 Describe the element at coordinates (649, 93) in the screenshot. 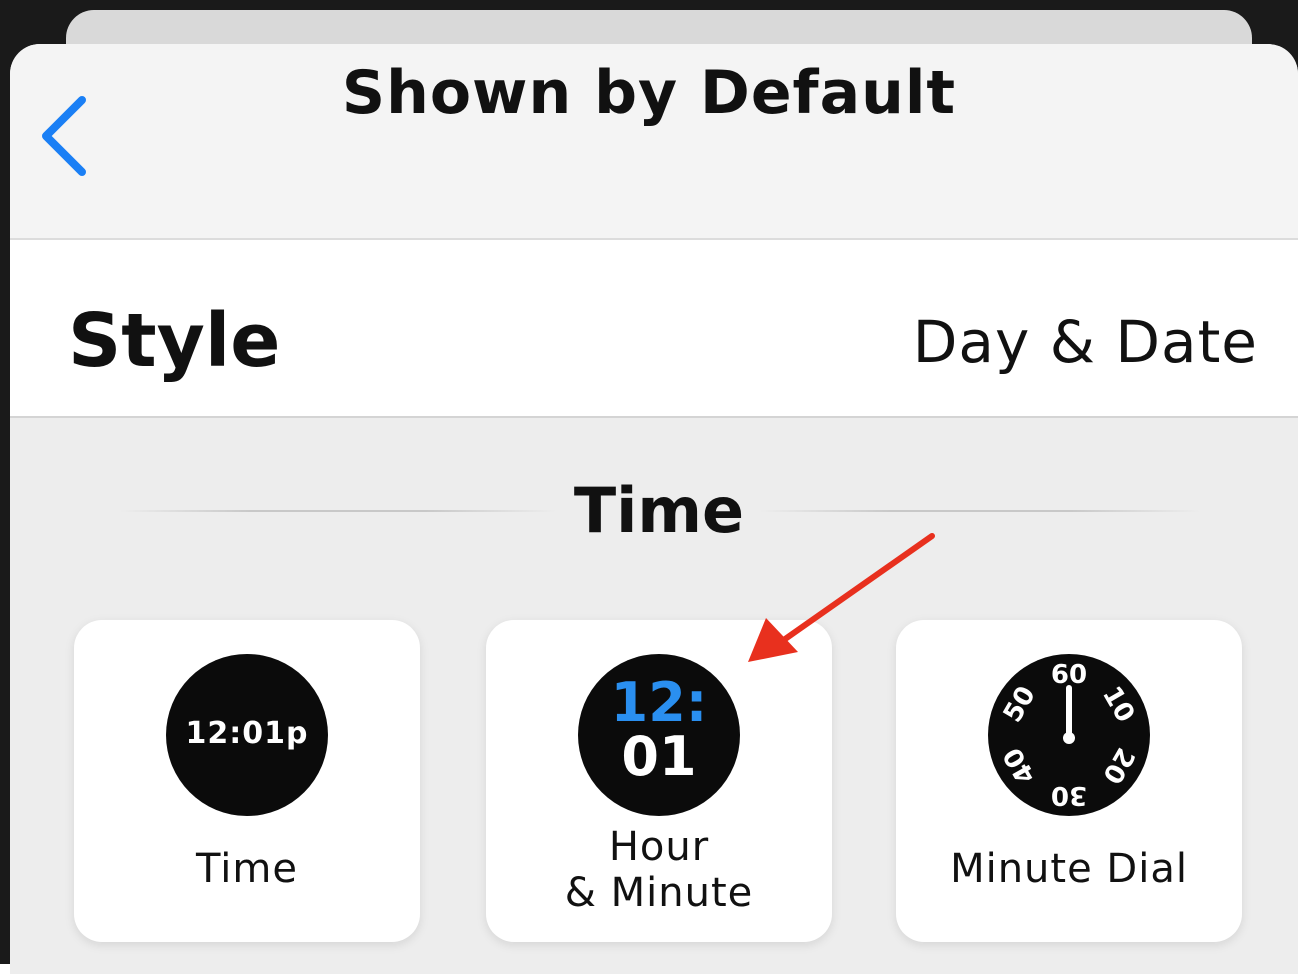

I see `page-title: Shown by Default` at that location.